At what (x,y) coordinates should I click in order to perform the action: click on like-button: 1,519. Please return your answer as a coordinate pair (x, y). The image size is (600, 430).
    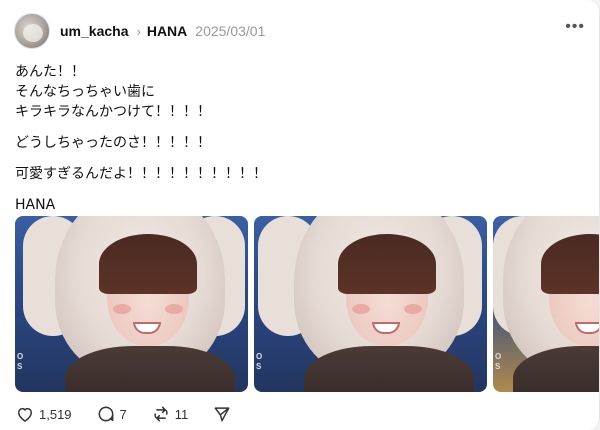
    Looking at the image, I should click on (43, 414).